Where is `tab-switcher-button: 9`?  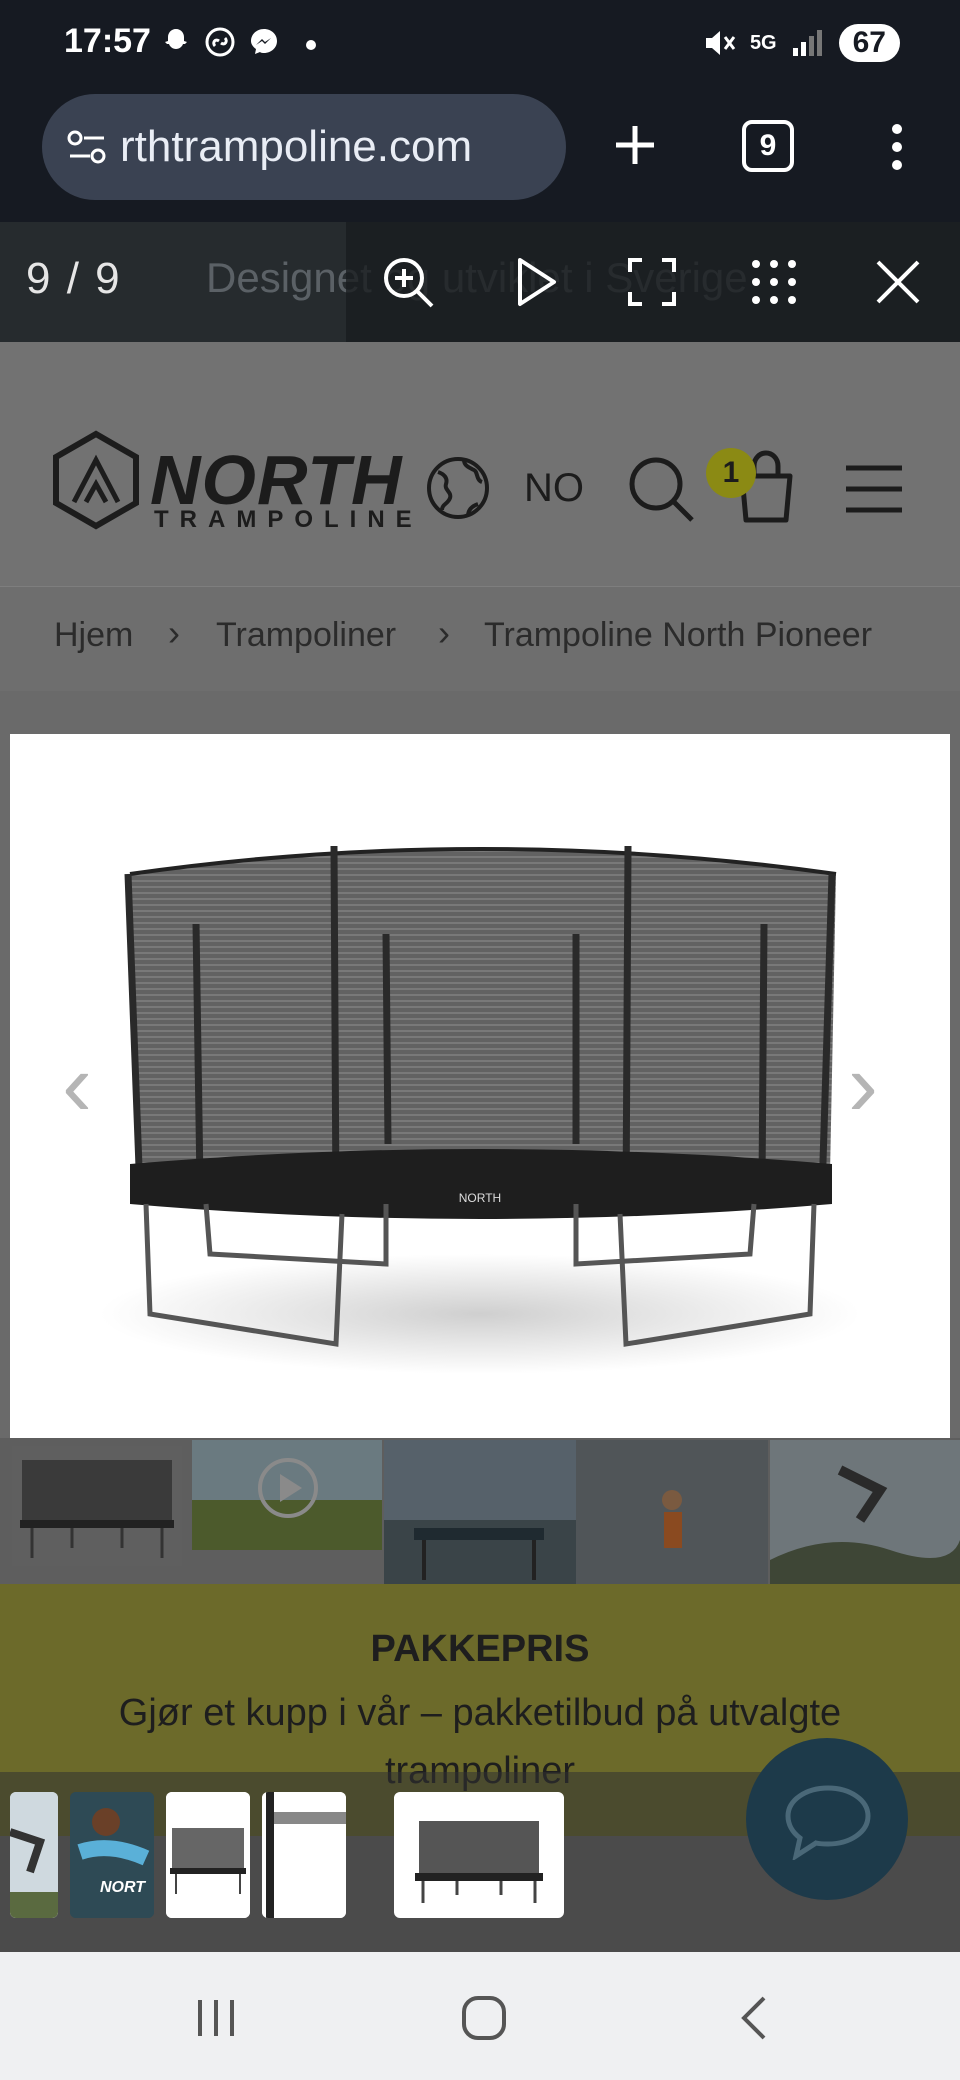 tab-switcher-button: 9 is located at coordinates (768, 146).